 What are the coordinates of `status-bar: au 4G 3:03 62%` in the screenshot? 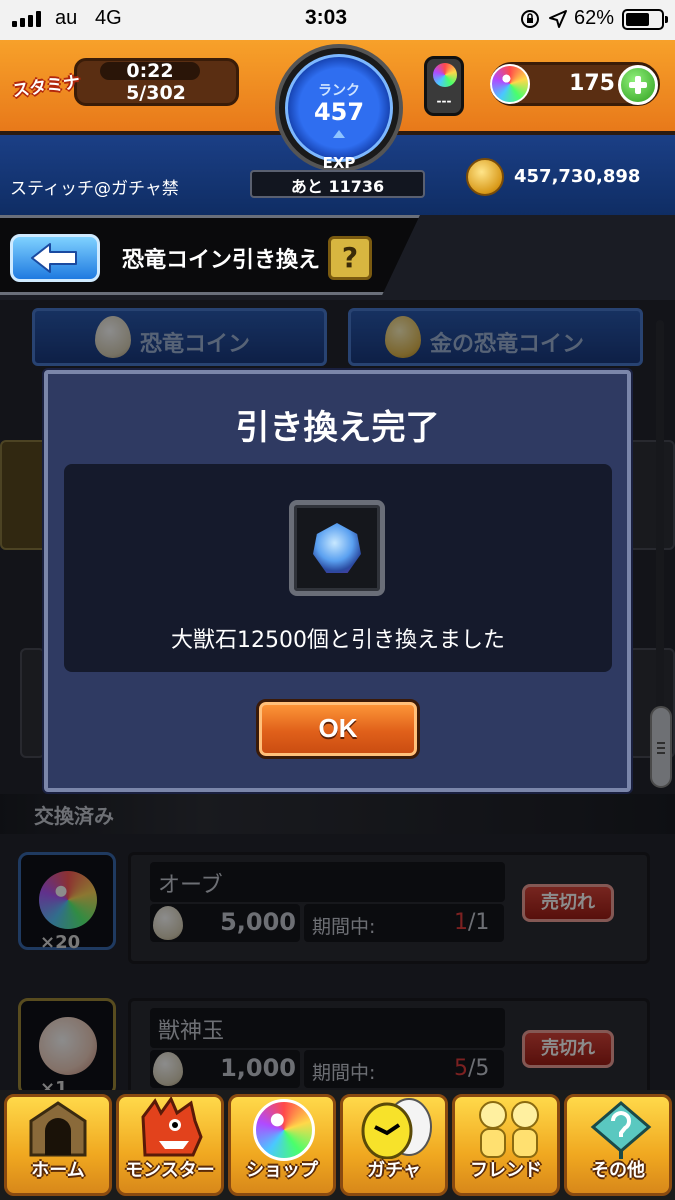 It's located at (337, 20).